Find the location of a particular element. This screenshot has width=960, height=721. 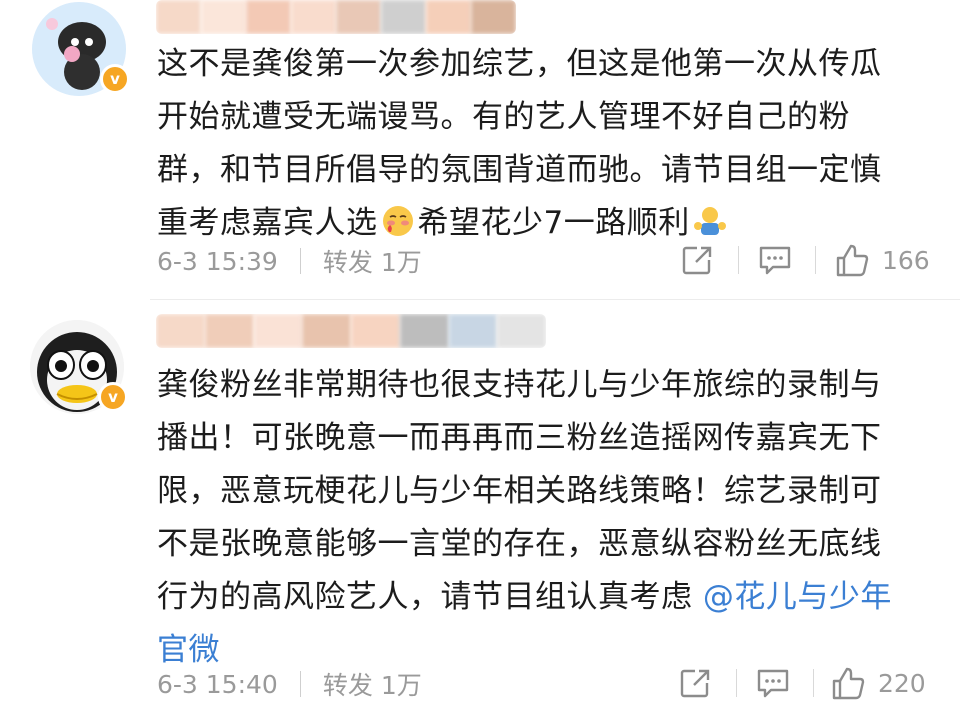

comment-meta: 6-3 15:40 转发 1万 is located at coordinates (289, 684).